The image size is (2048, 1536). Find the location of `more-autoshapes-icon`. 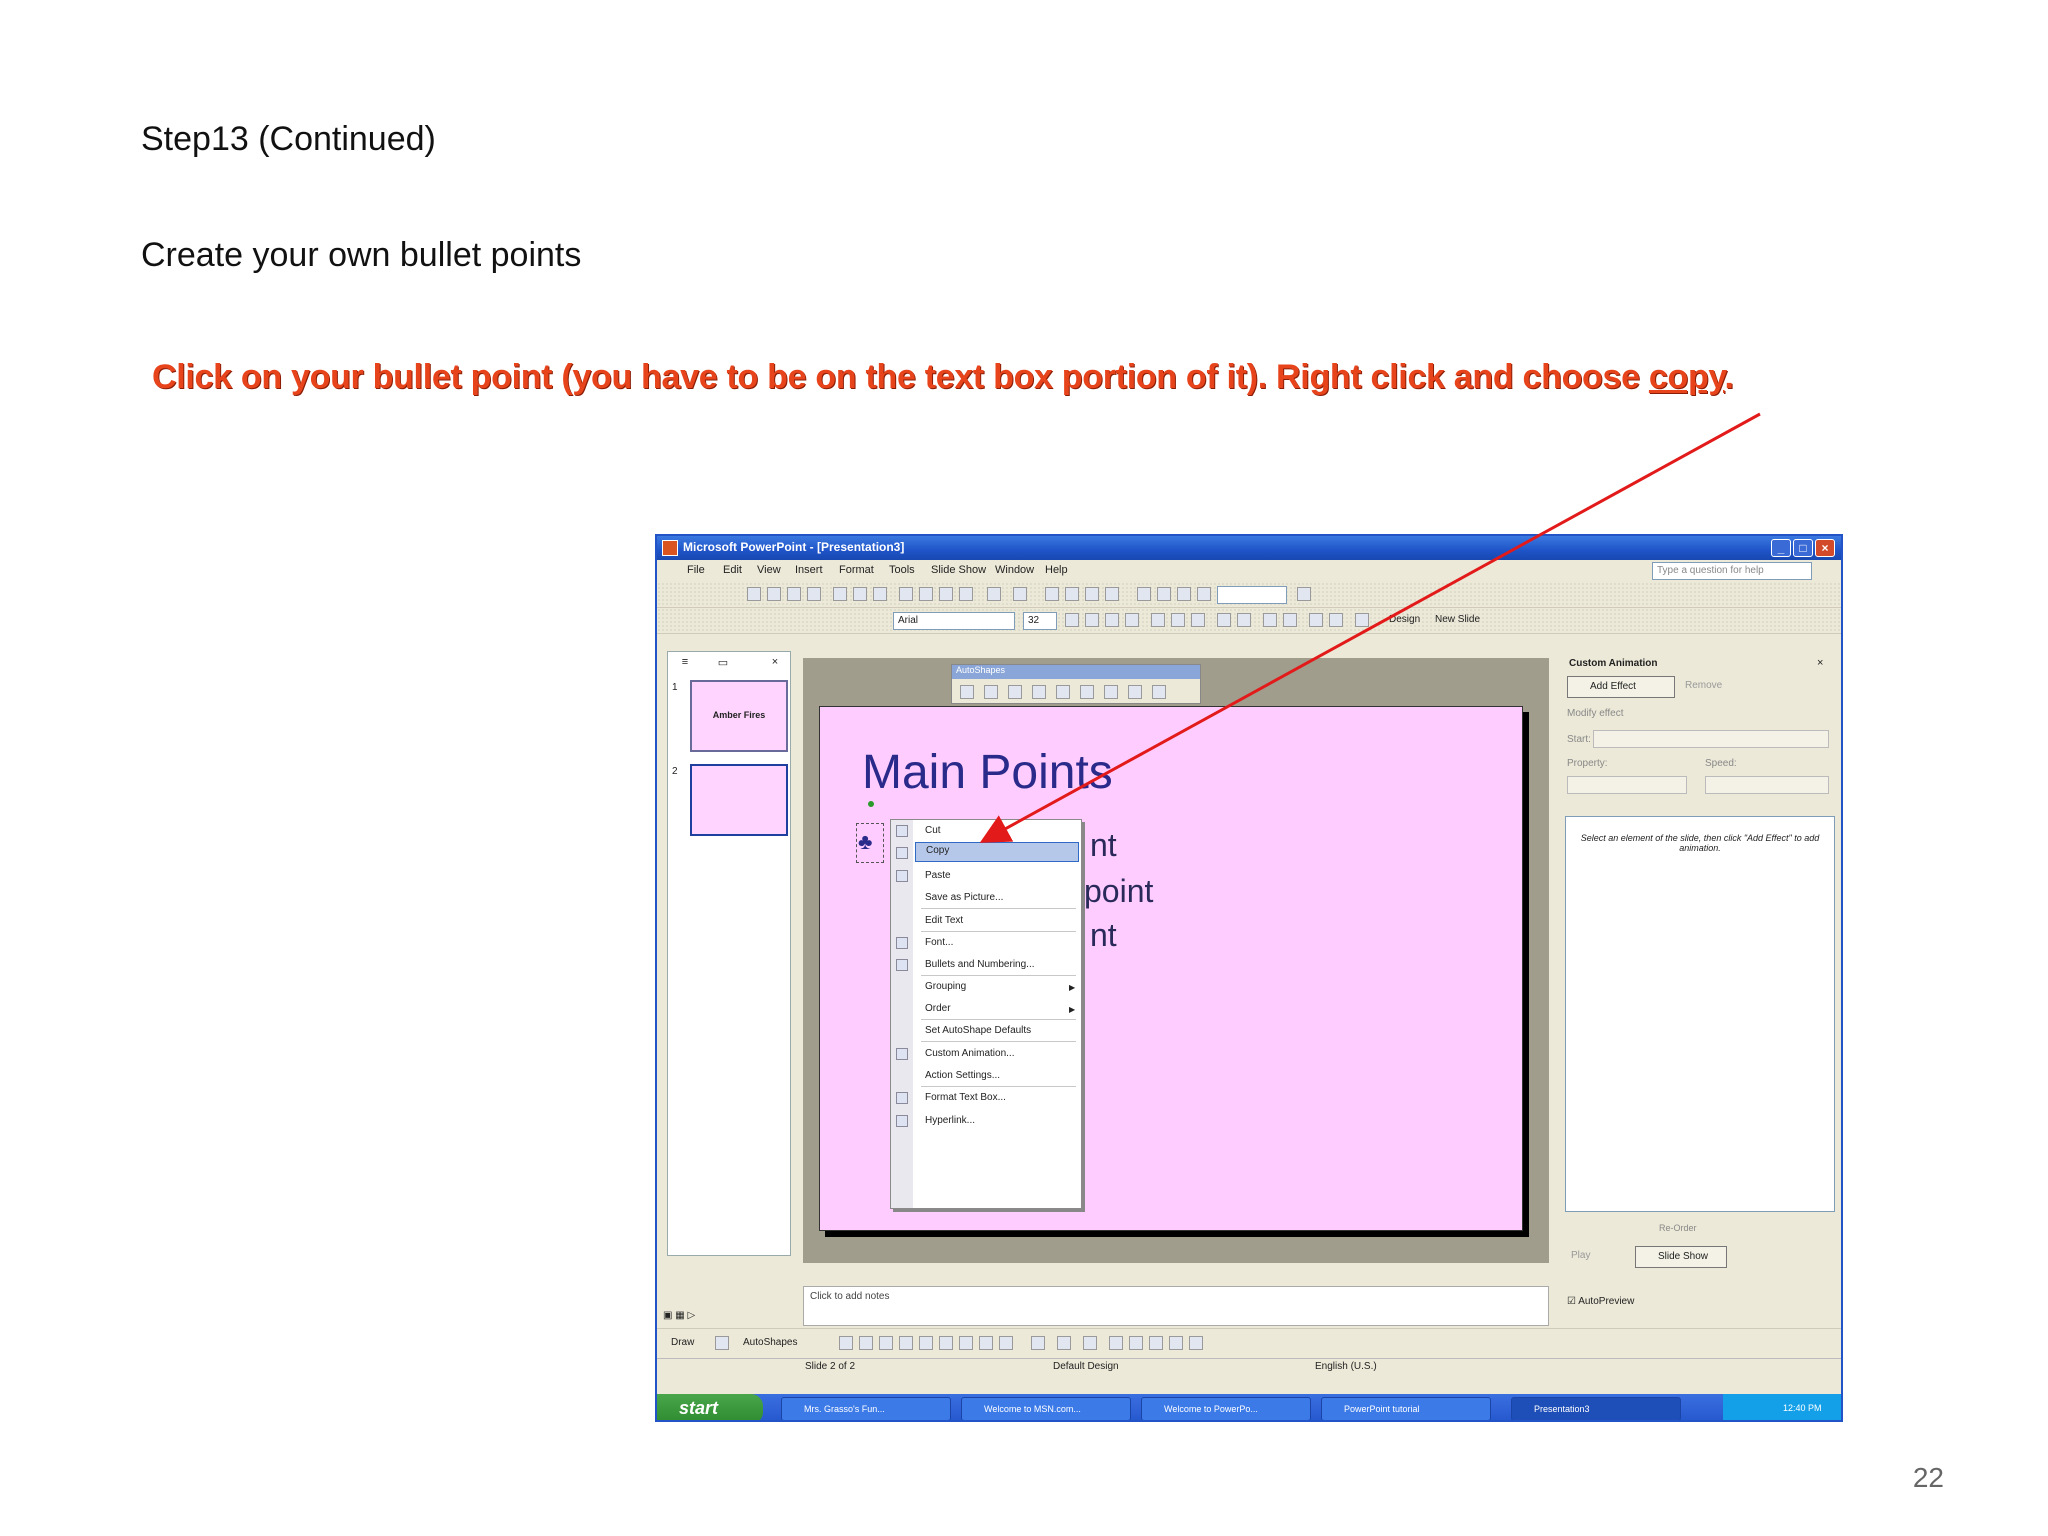

more-autoshapes-icon is located at coordinates (1159, 692).